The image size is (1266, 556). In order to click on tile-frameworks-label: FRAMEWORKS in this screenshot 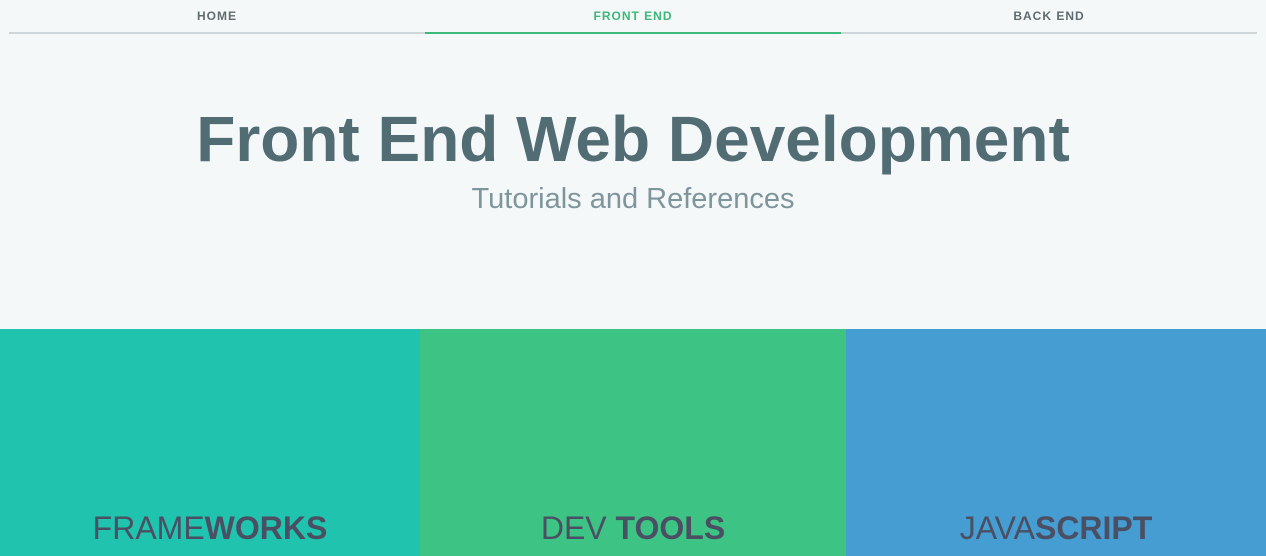, I will do `click(210, 528)`.